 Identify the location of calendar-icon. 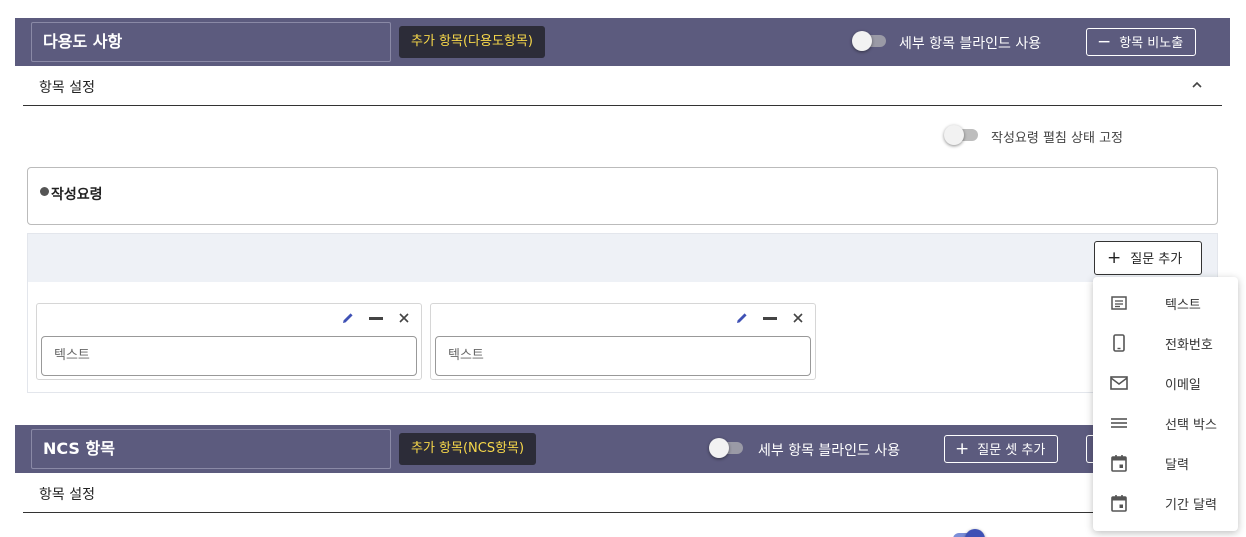
(1119, 463).